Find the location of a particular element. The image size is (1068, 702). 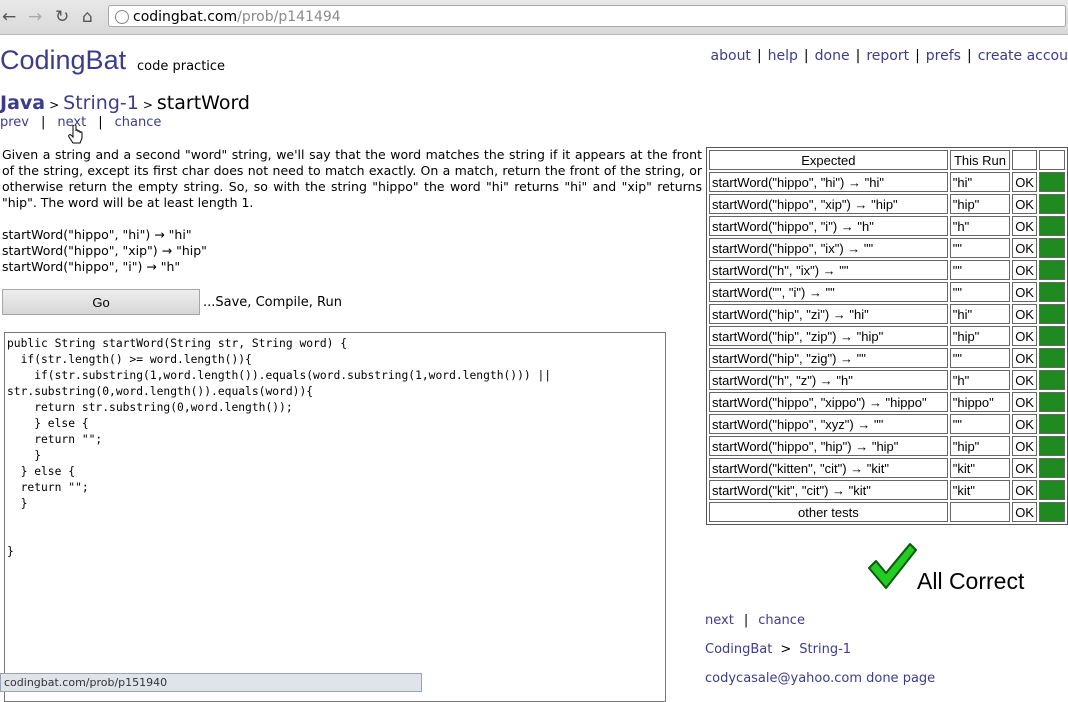

cell-this-run: "h" is located at coordinates (980, 380).